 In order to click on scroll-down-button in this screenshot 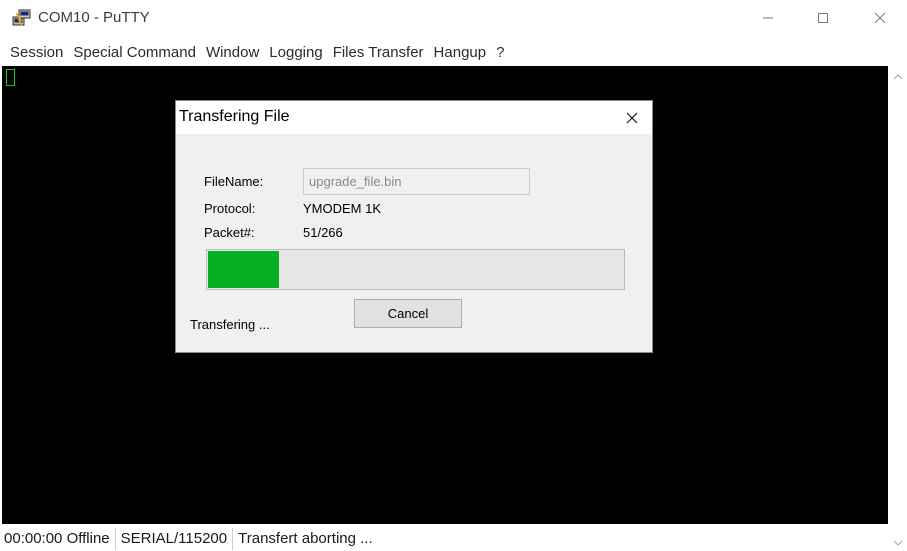, I will do `click(897, 542)`.